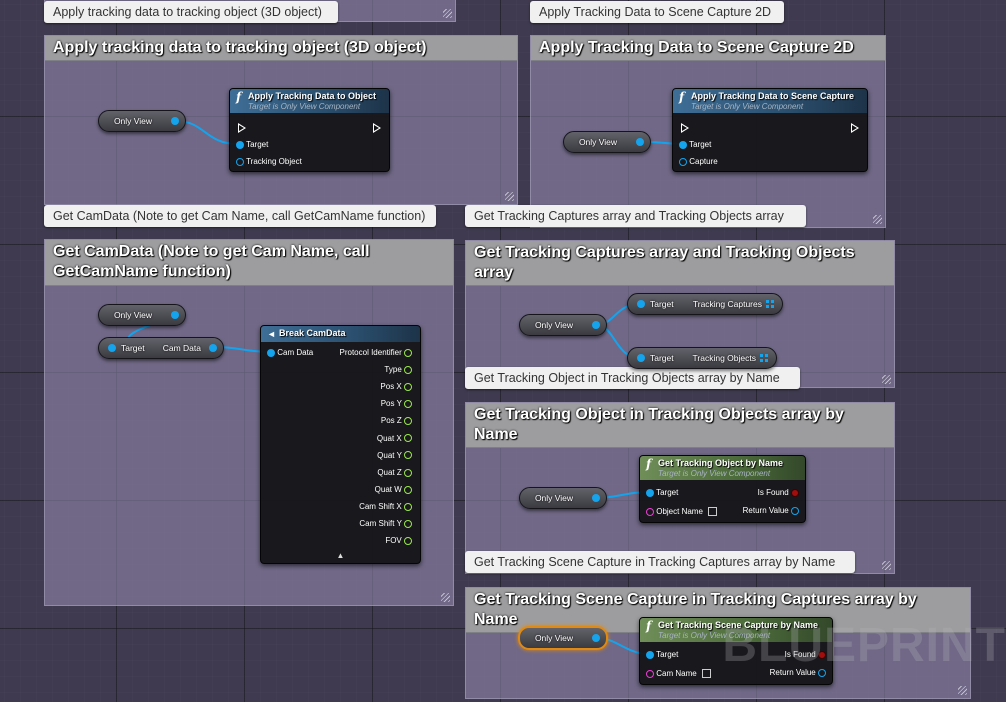 This screenshot has height=702, width=1006. What do you see at coordinates (864, 645) in the screenshot?
I see `blueprint-watermark: BLUEPRINT` at bounding box center [864, 645].